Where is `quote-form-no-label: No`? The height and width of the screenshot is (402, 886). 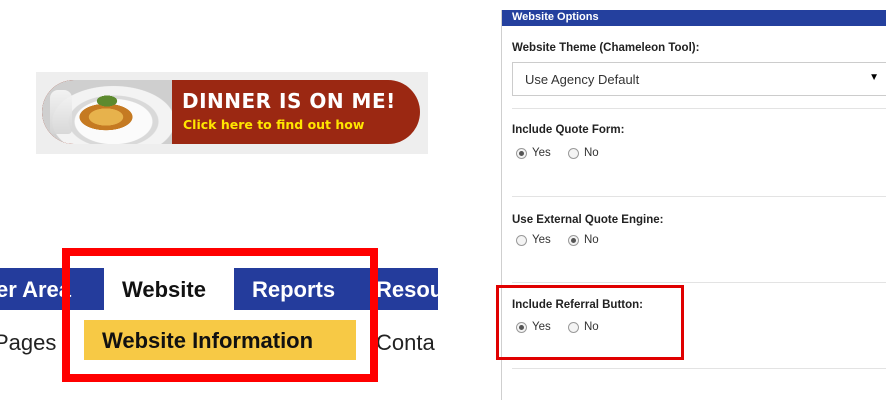 quote-form-no-label: No is located at coordinates (591, 153).